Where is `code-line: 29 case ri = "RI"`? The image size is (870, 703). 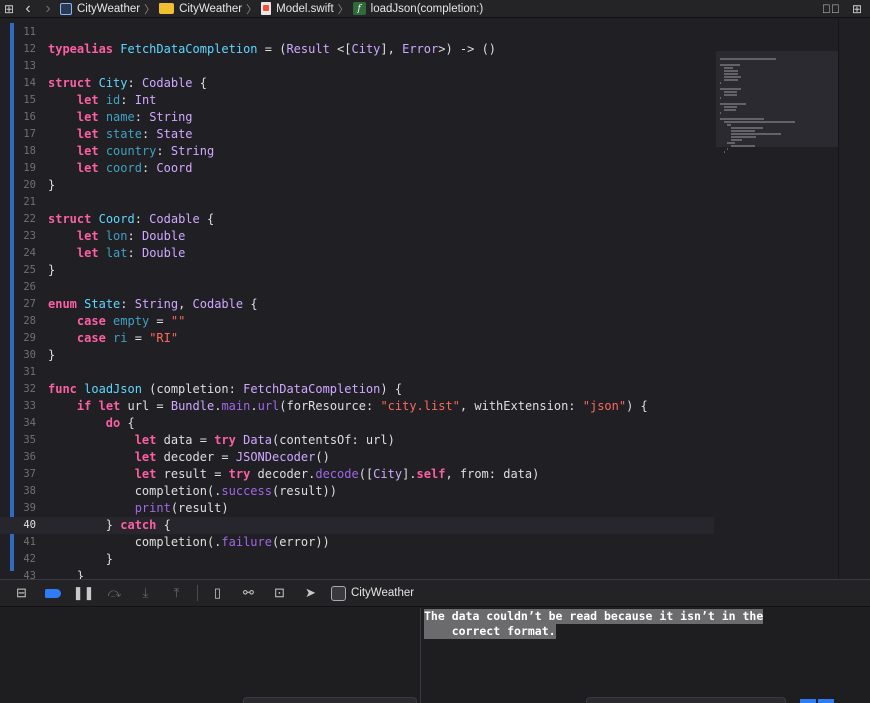
code-line: 29 case ri = "RI" is located at coordinates (357, 338).